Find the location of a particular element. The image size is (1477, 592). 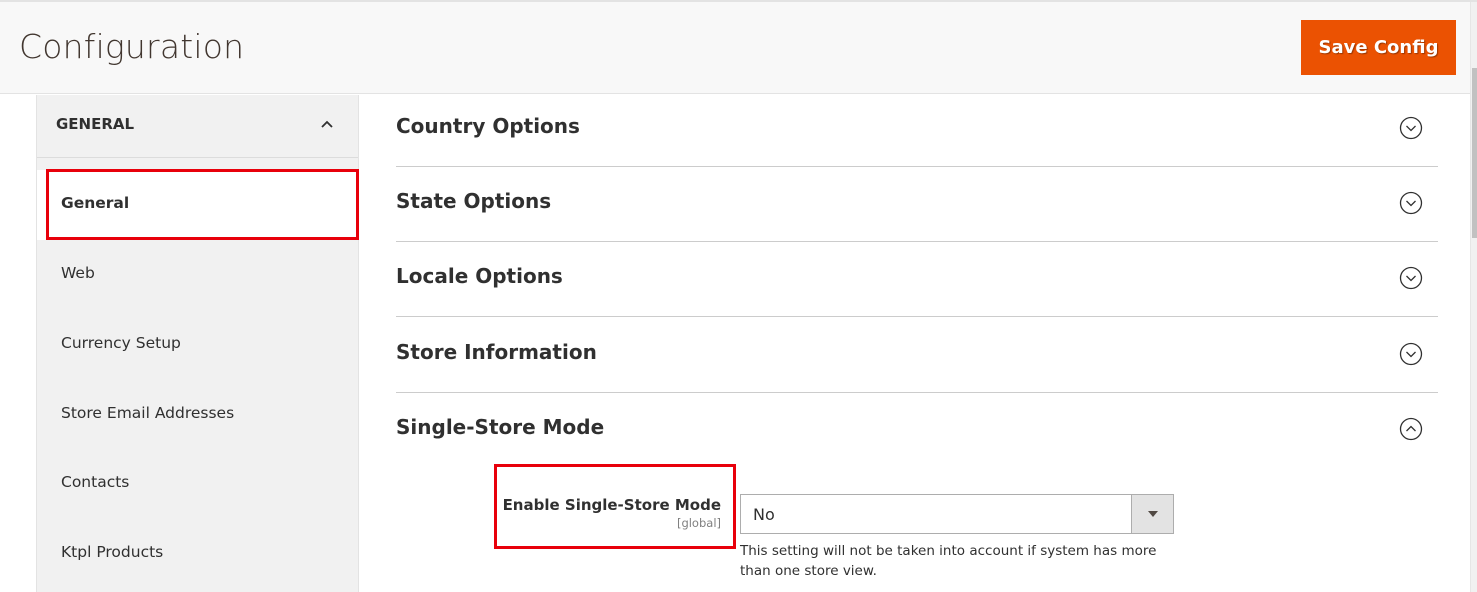

dropdown-arrow-icon is located at coordinates (1152, 514).